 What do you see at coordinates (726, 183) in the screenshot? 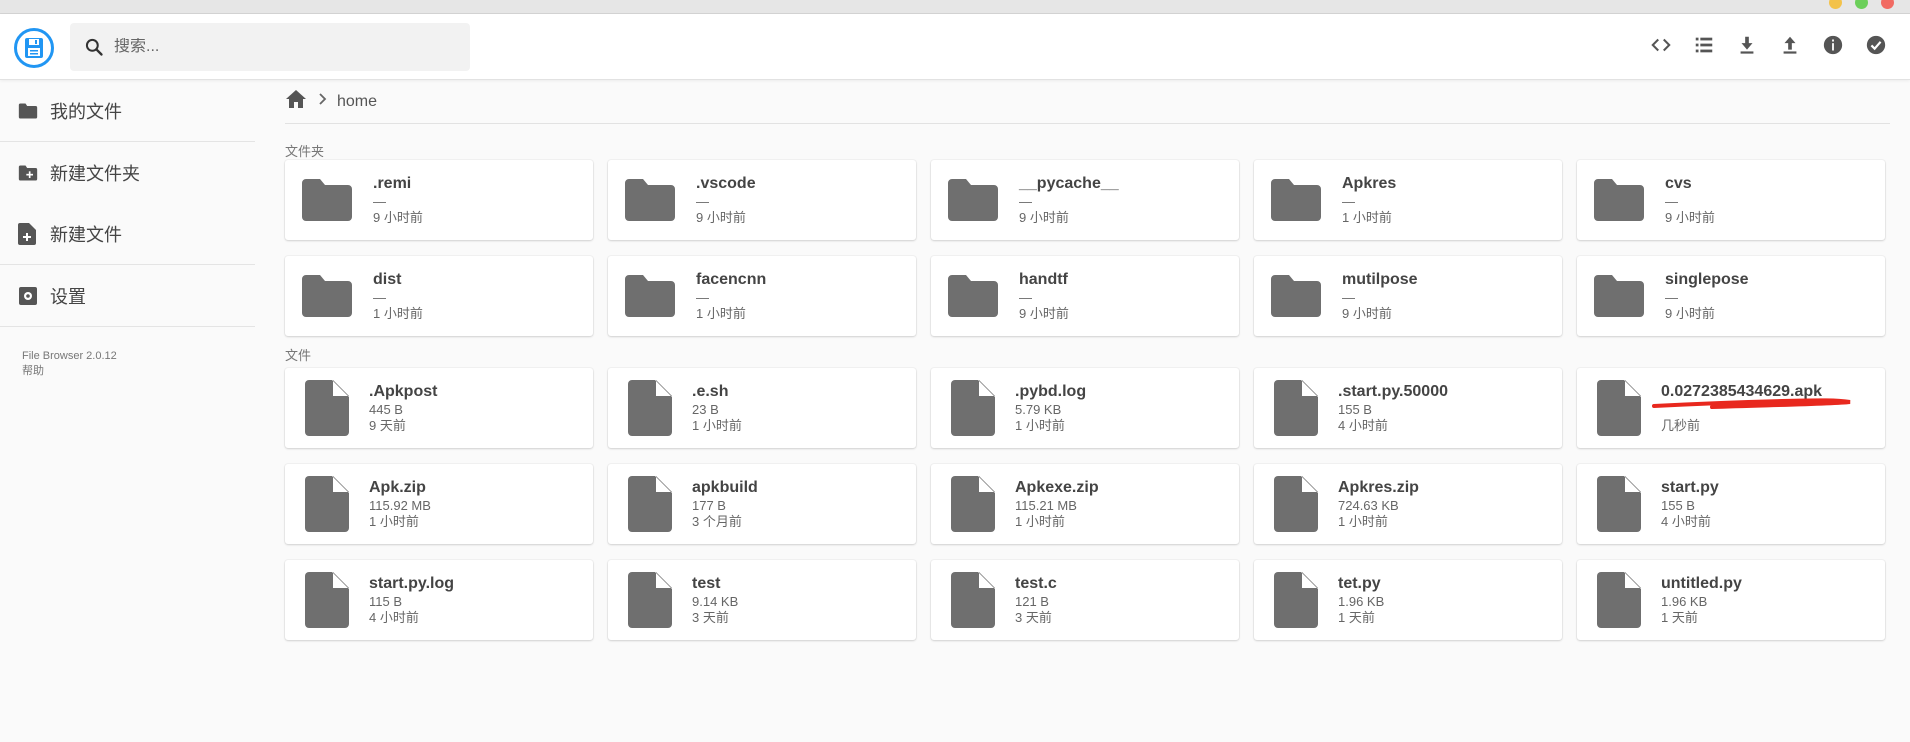
I see `folder-name: .vscode` at bounding box center [726, 183].